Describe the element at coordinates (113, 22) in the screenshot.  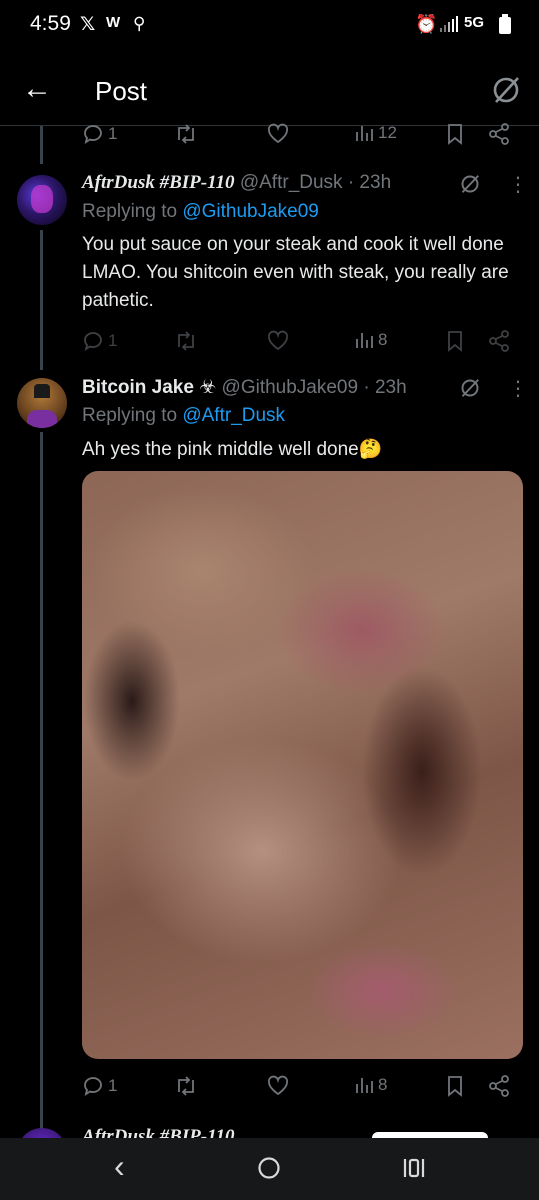
I see `wordmark-app-icon: W` at that location.